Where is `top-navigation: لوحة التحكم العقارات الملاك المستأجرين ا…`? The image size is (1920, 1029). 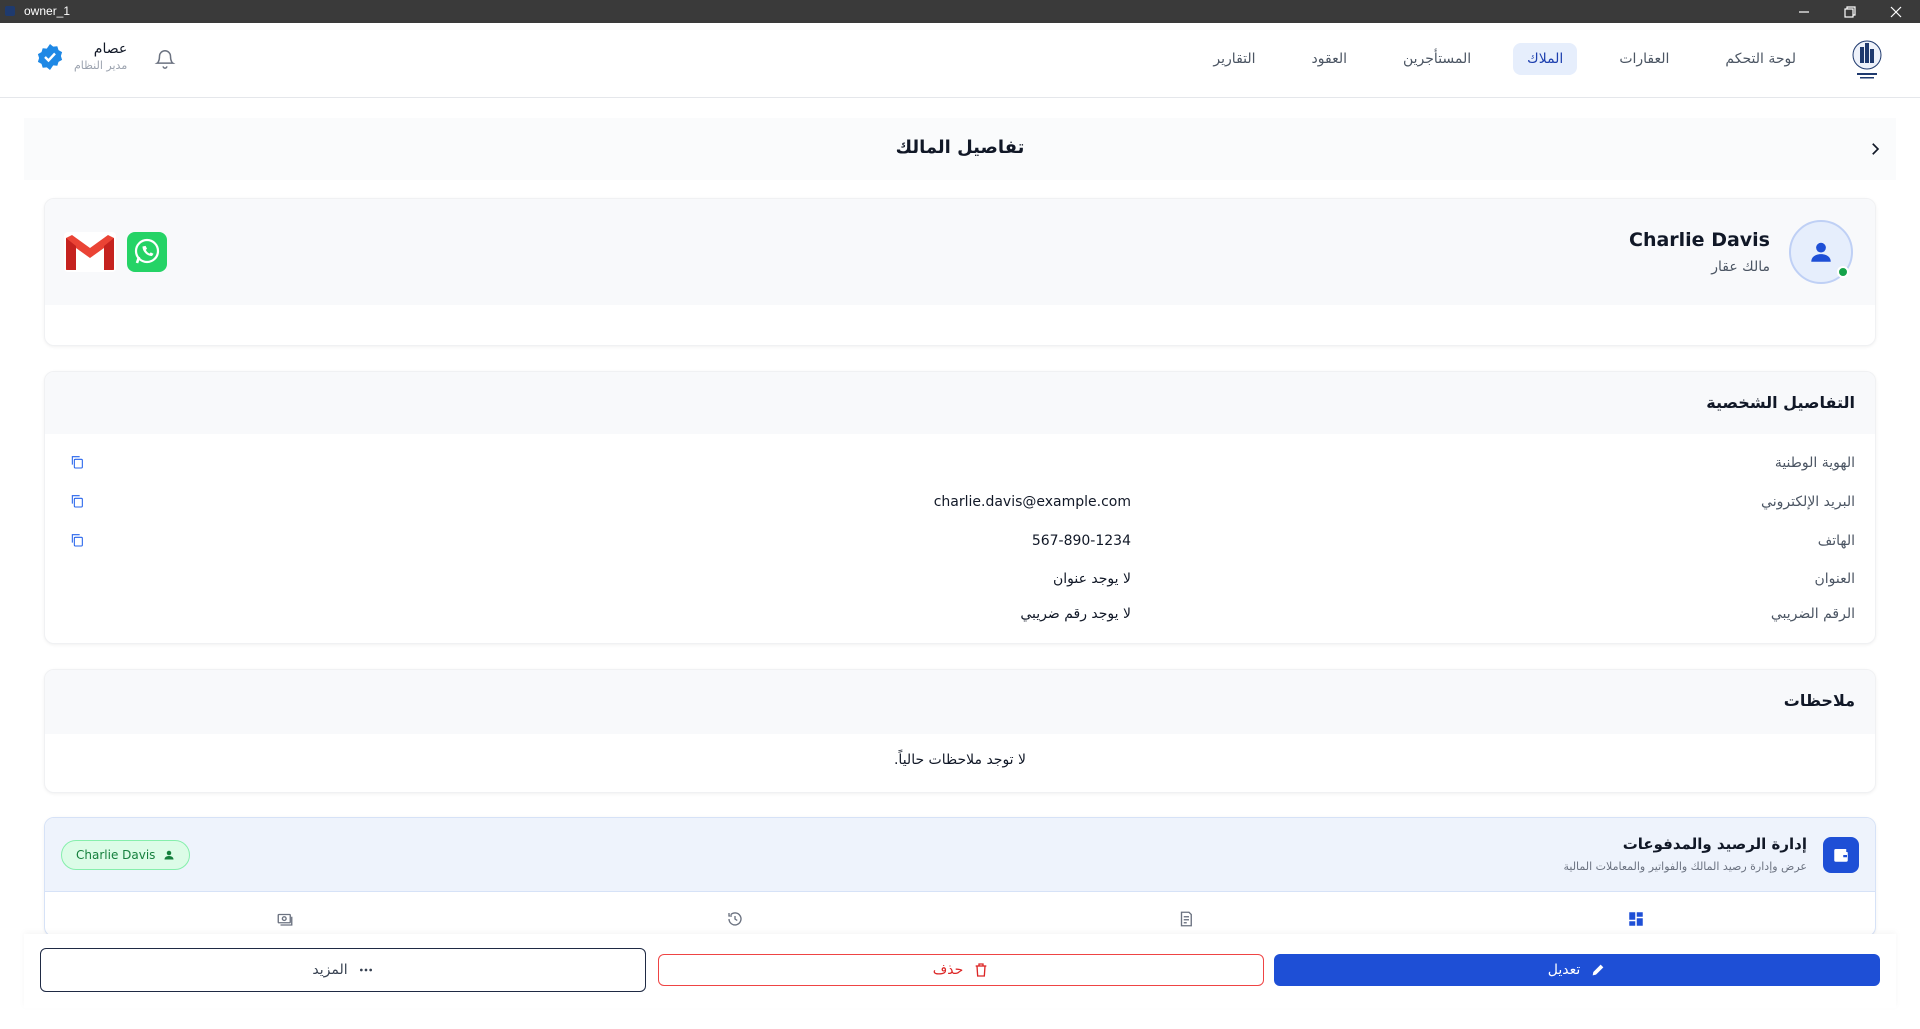 top-navigation: لوحة التحكم العقارات الملاك المستأجرين ا… is located at coordinates (960, 60).